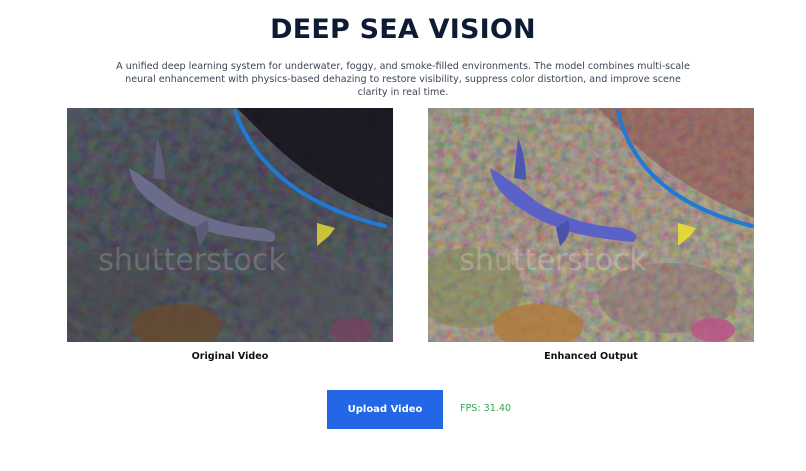  What do you see at coordinates (486, 408) in the screenshot?
I see `fps-readout: FPS: 31.40` at bounding box center [486, 408].